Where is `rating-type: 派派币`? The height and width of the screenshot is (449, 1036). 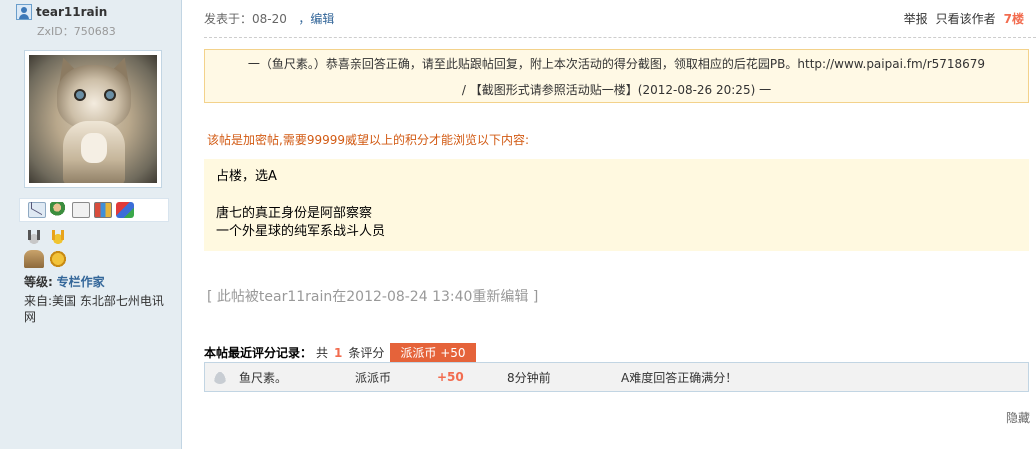
rating-type: 派派币 is located at coordinates (373, 377).